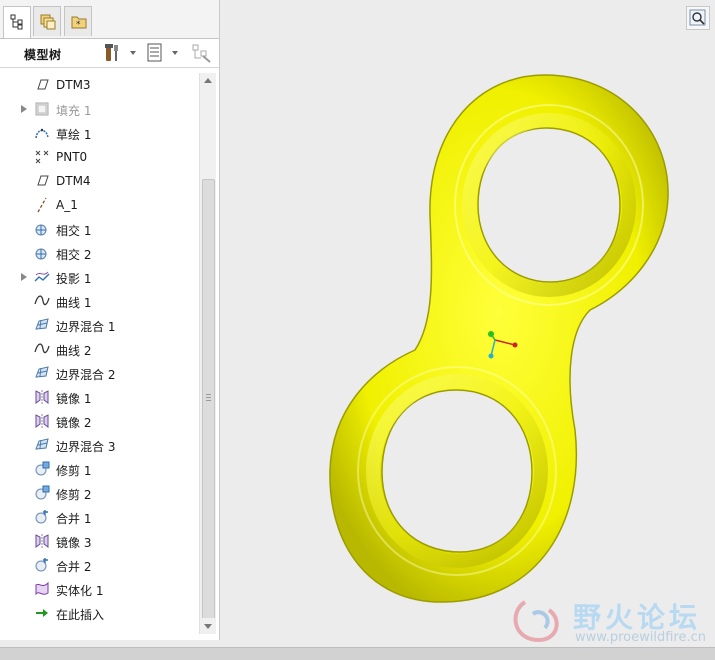  I want to click on tree-item-label: 相交 1, so click(74, 231).